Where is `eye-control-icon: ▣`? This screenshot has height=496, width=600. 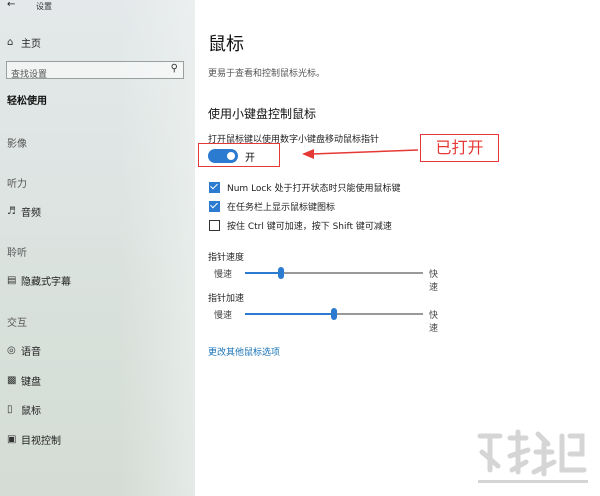 eye-control-icon: ▣ is located at coordinates (12, 439).